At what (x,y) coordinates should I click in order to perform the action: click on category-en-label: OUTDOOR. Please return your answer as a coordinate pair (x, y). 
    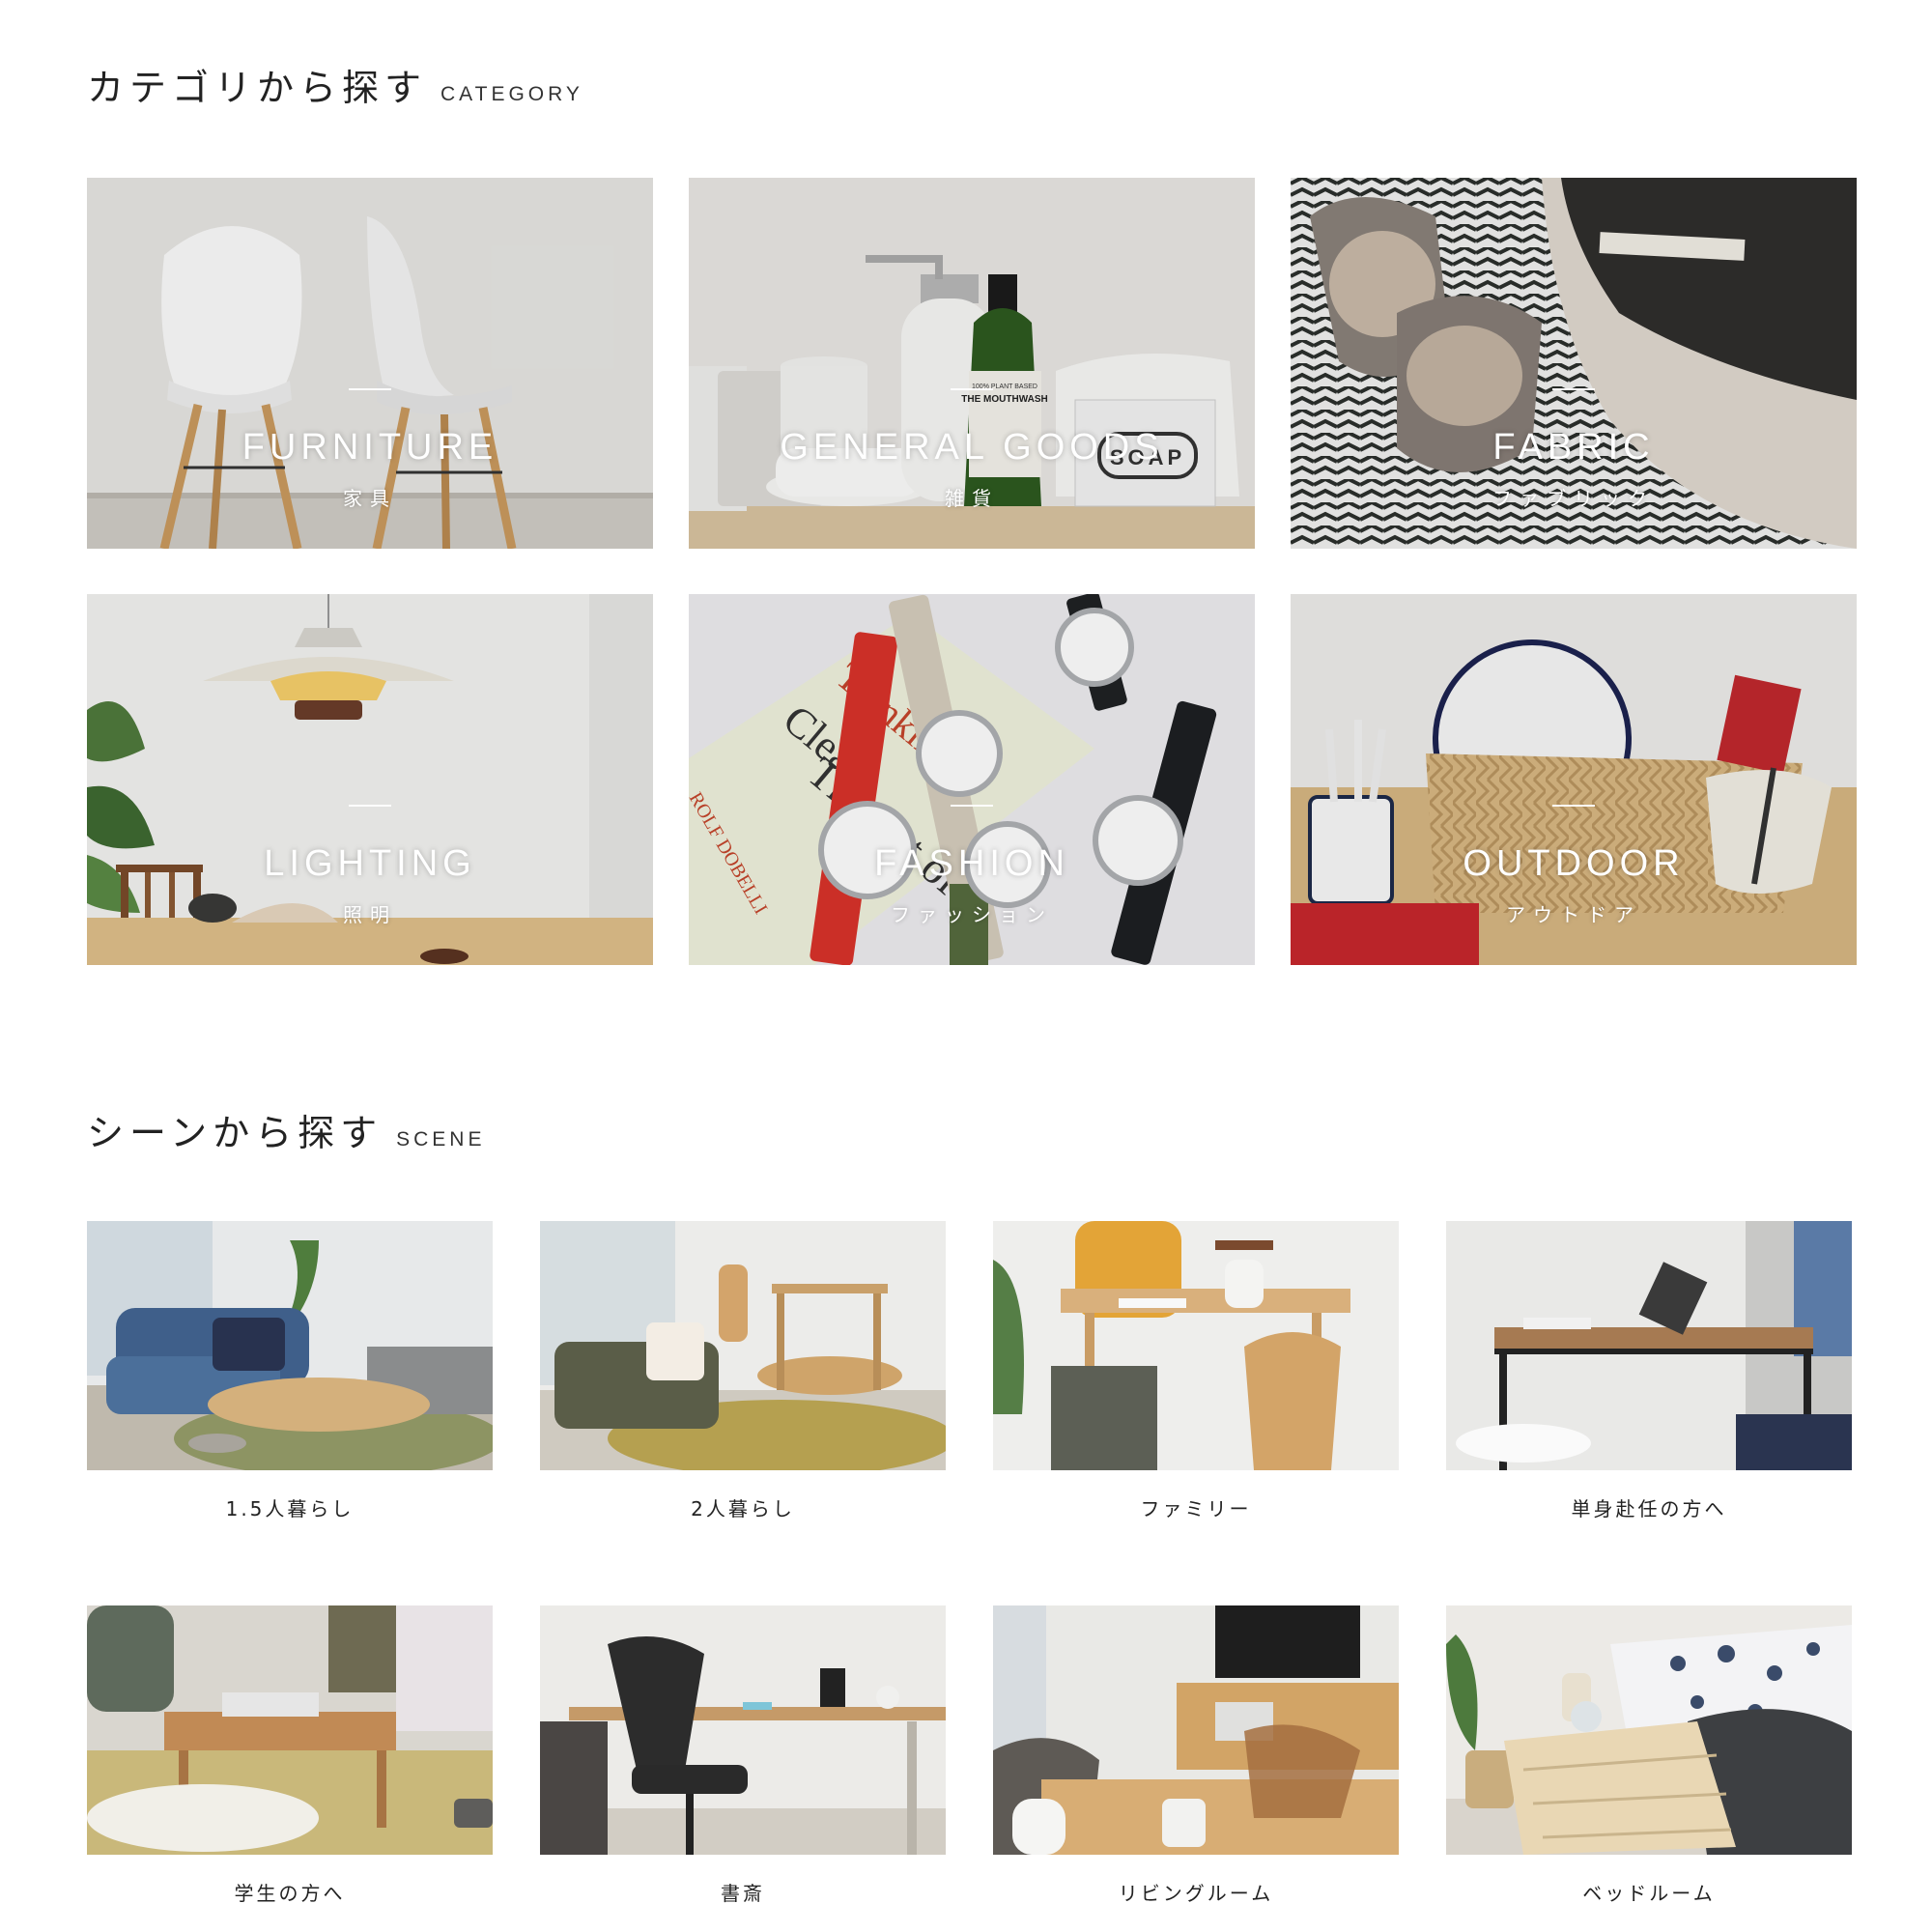
    Looking at the image, I should click on (1574, 863).